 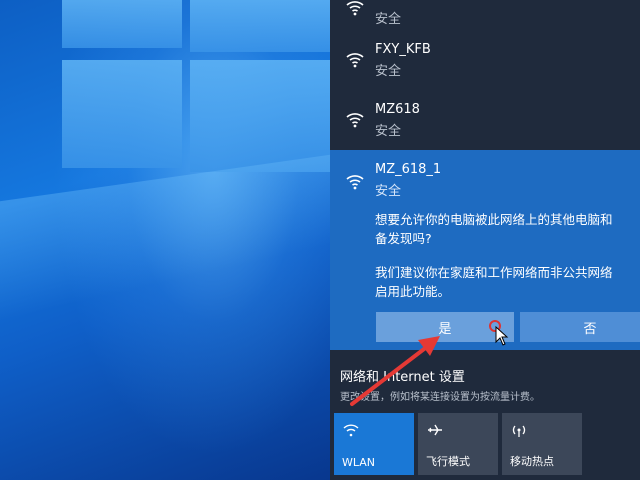 I want to click on airplane-mode-toggle: 飞行模式, so click(x=458, y=444).